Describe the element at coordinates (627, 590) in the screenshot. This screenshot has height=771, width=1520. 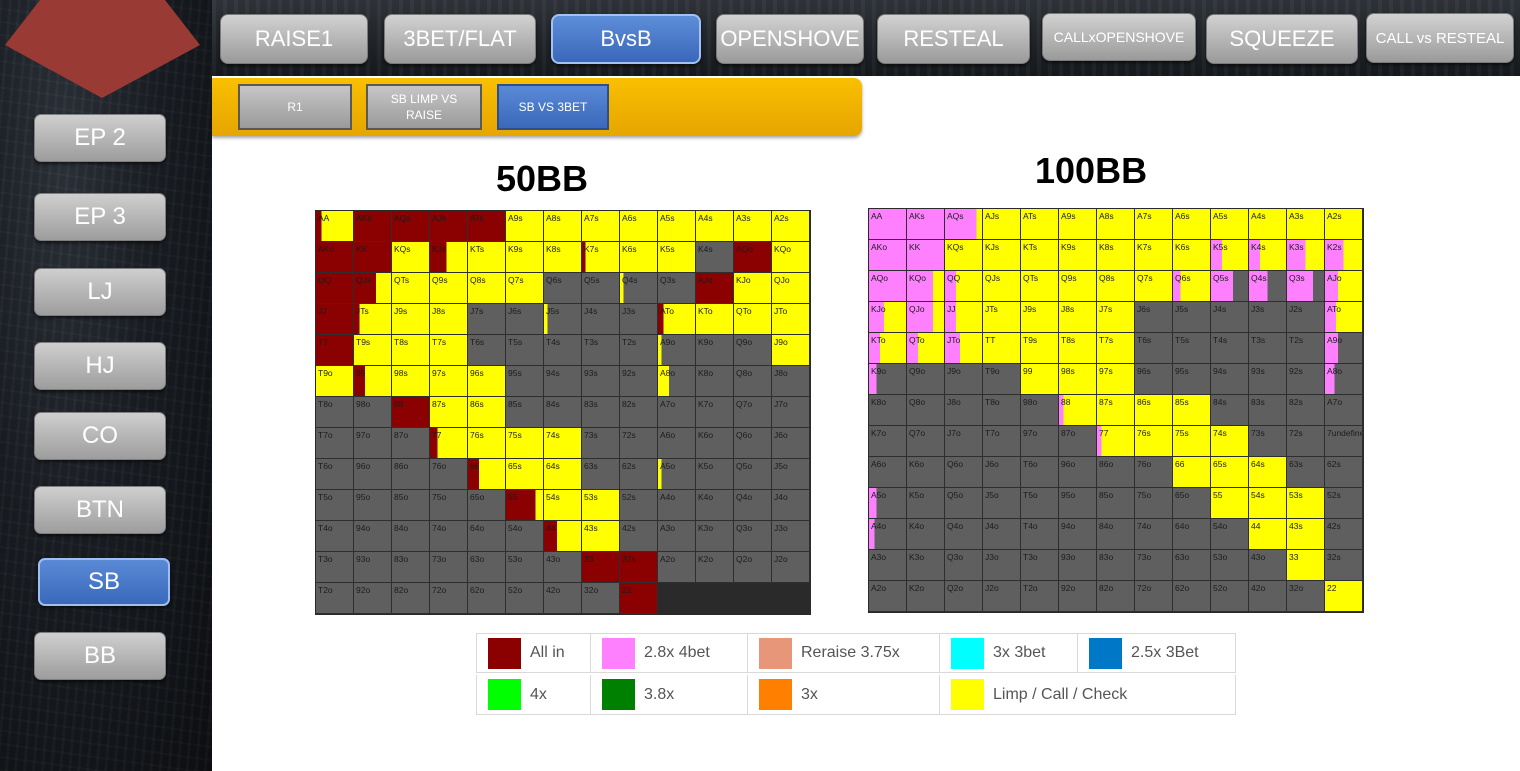
I see `hand-label: 22` at that location.